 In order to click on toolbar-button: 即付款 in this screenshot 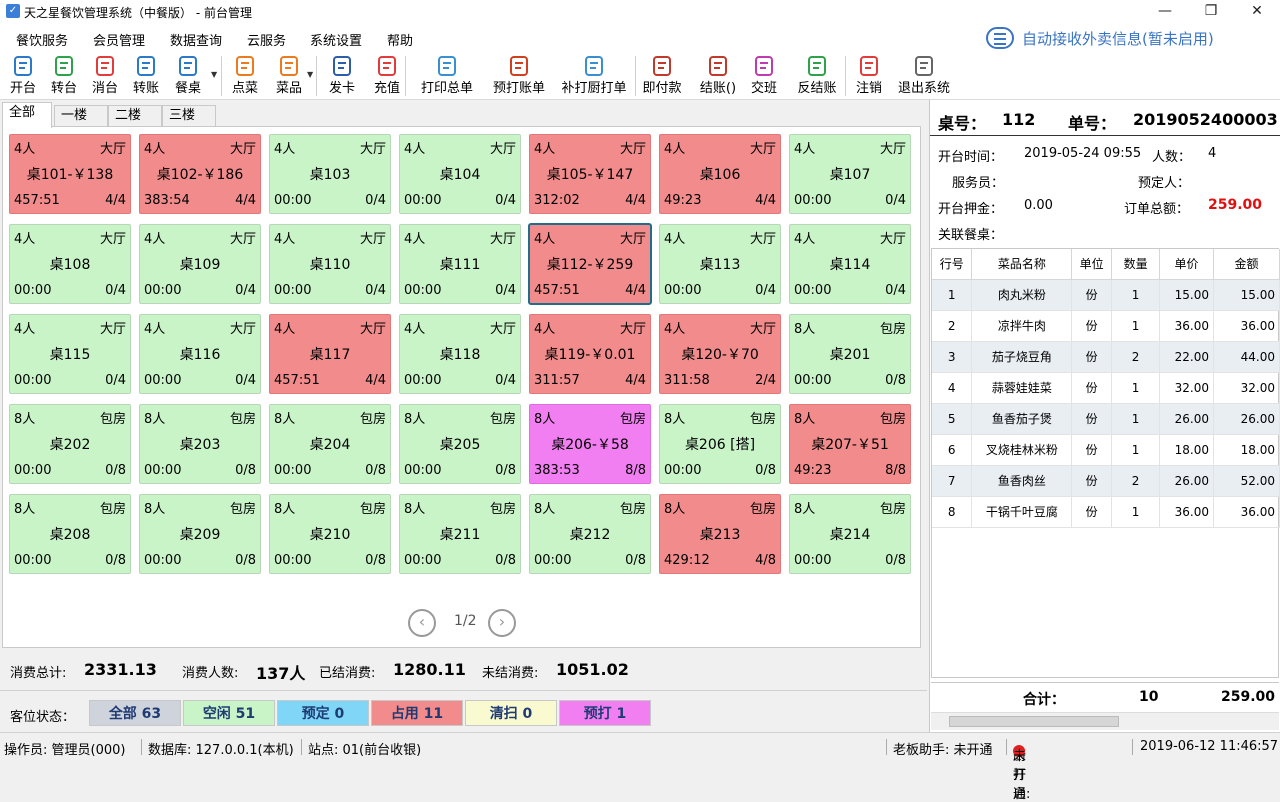, I will do `click(662, 76)`.